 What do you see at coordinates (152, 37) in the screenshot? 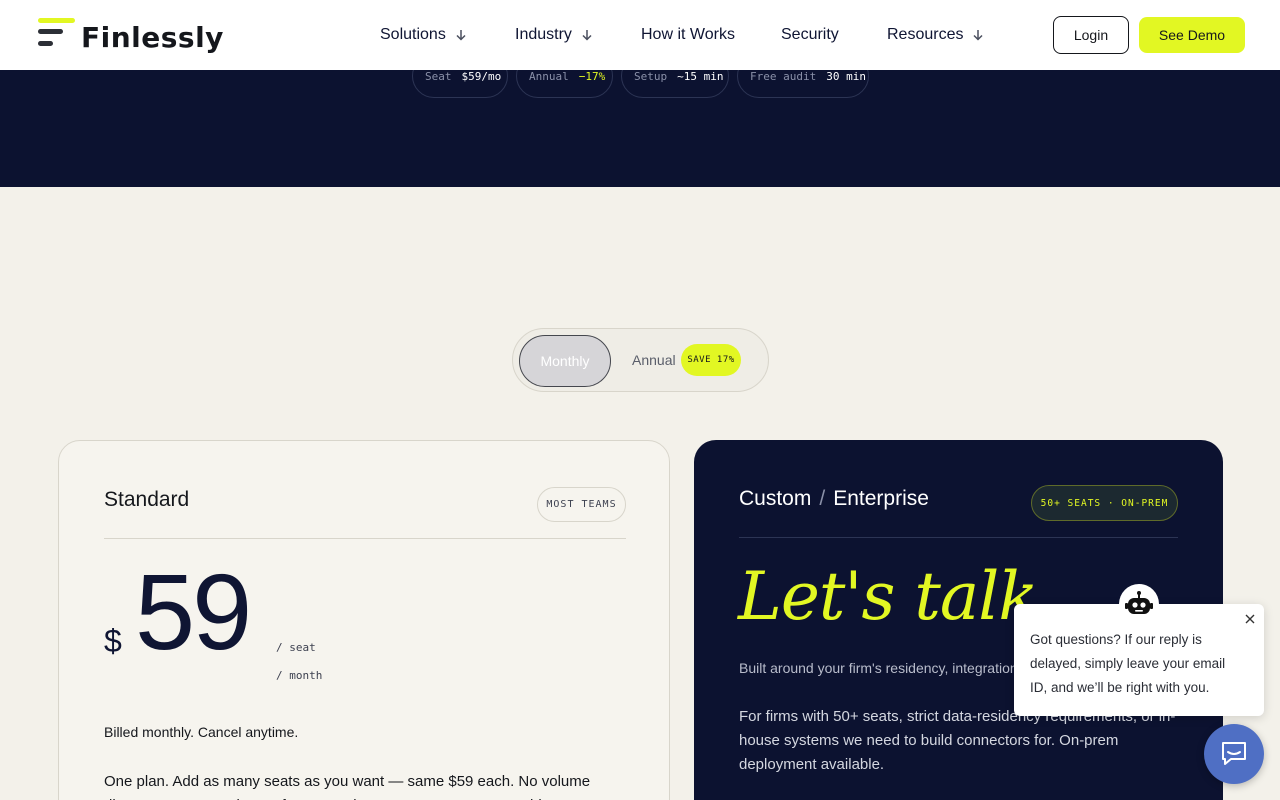
I see `brand-name: Finlessly` at bounding box center [152, 37].